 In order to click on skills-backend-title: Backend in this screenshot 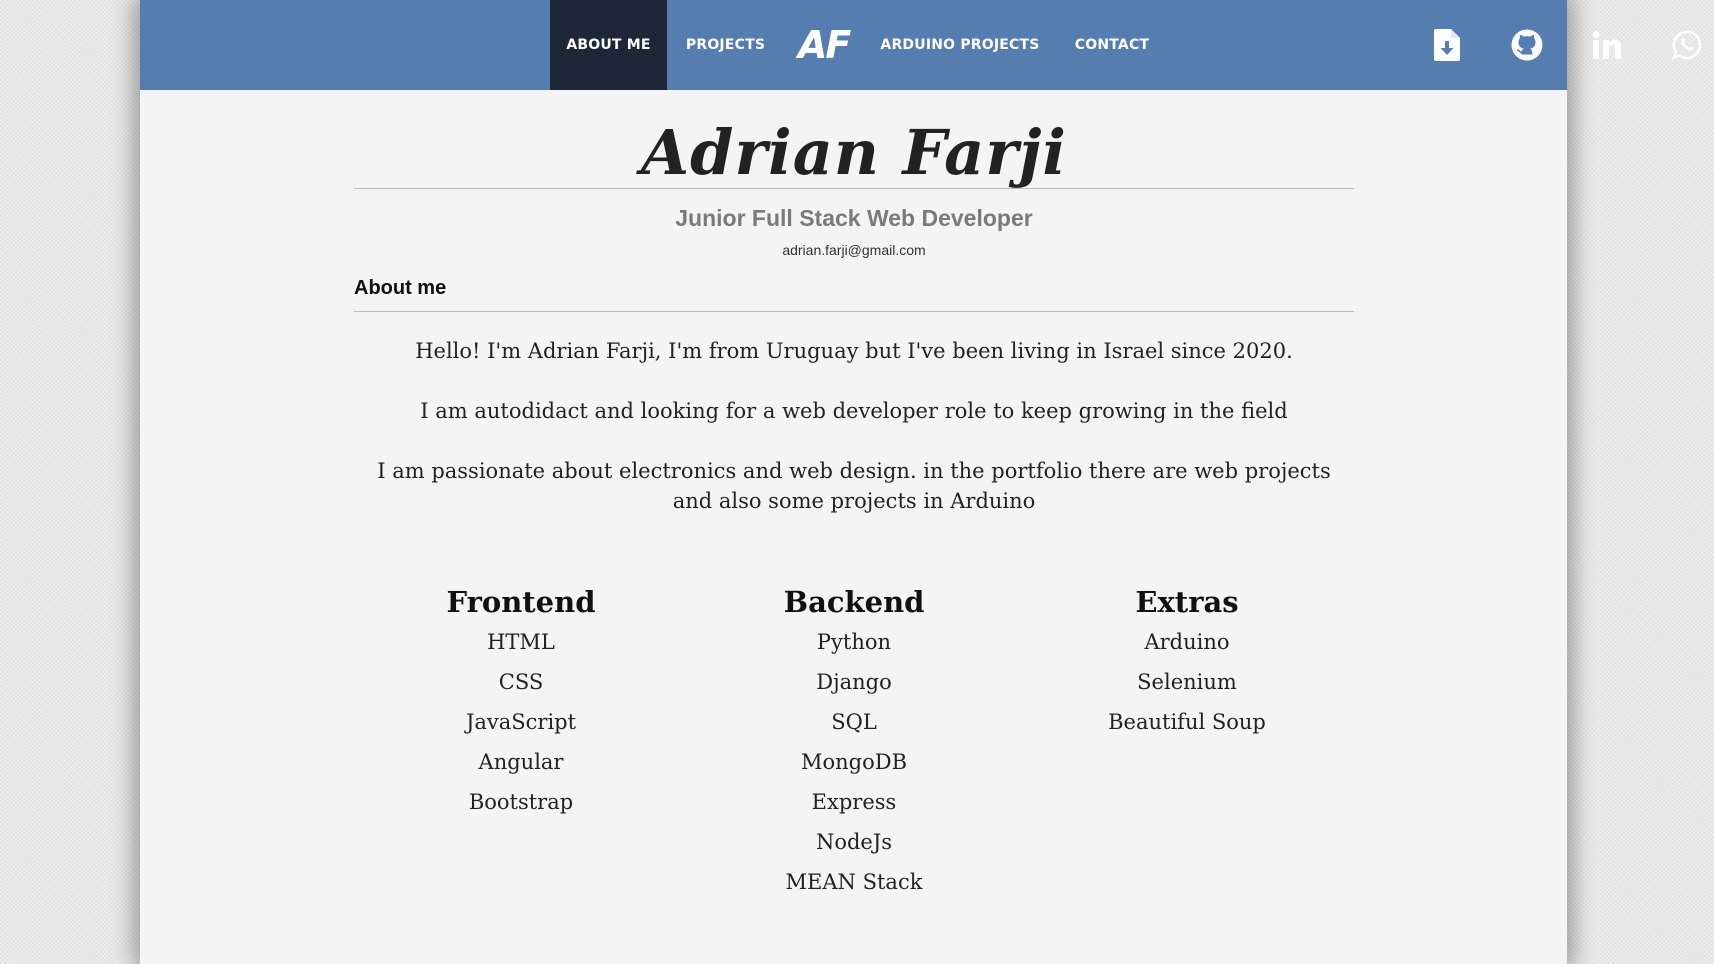, I will do `click(854, 602)`.